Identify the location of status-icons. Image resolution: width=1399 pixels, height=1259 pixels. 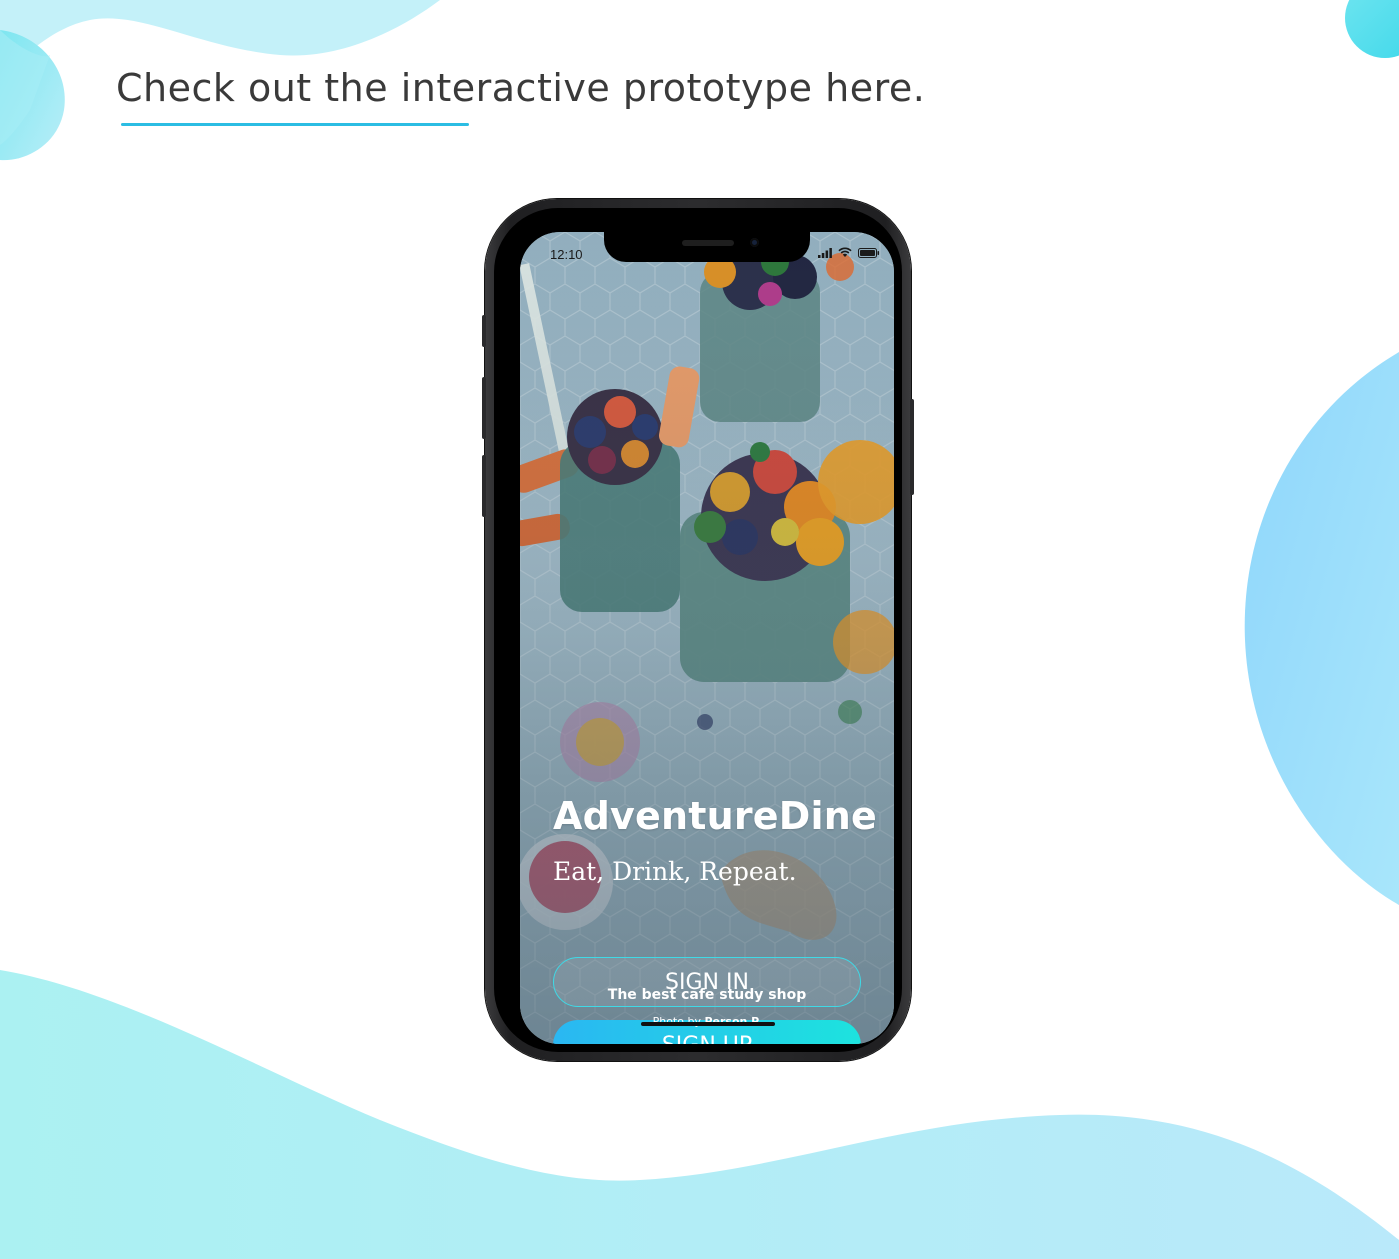
(849, 252).